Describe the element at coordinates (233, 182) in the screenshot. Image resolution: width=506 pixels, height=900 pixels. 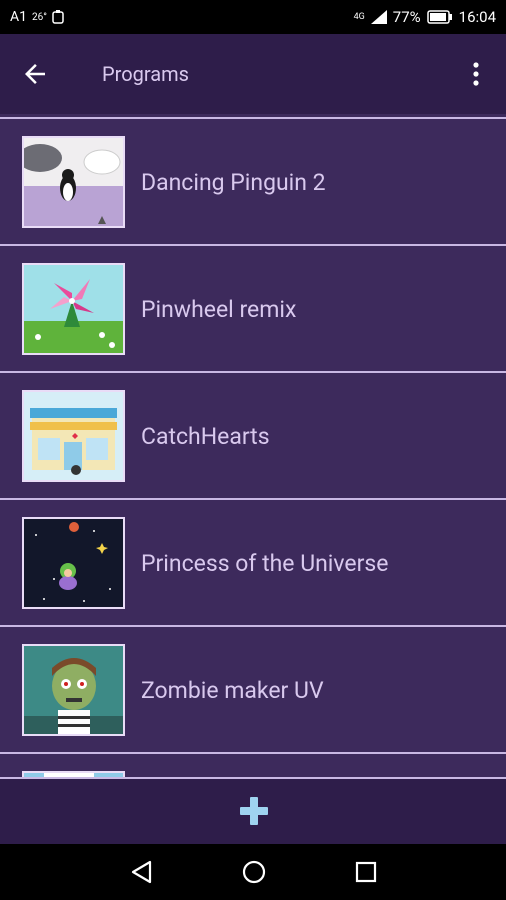
I see `program-name: Dancing Pinguin 2` at that location.